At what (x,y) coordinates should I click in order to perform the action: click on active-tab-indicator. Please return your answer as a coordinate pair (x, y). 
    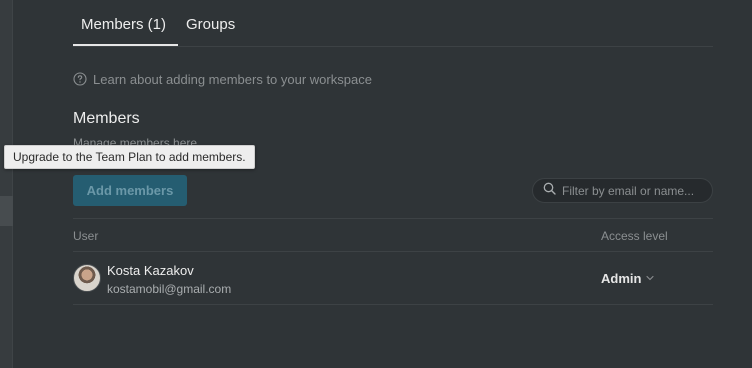
    Looking at the image, I should click on (125, 45).